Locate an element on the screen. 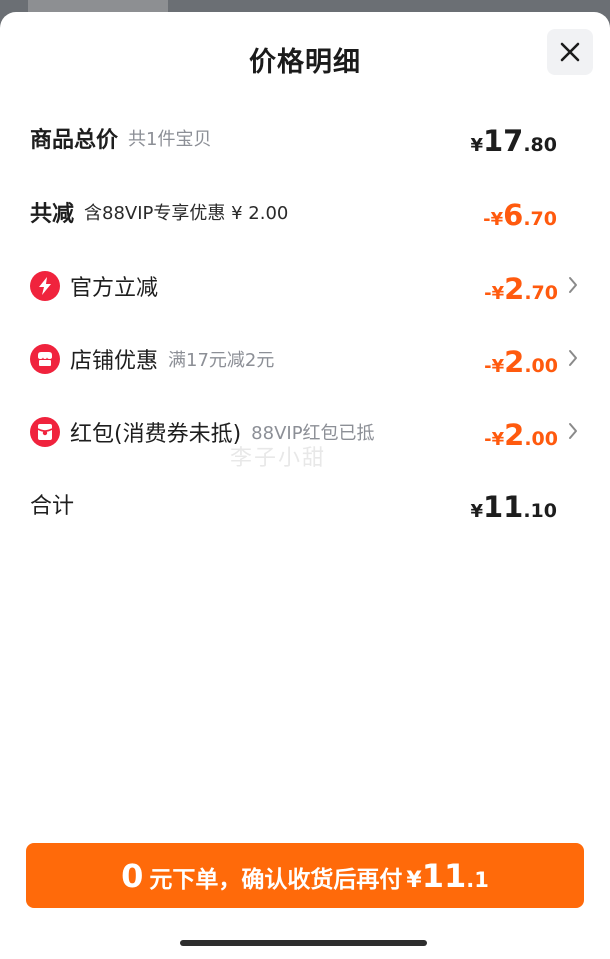 The height and width of the screenshot is (959, 610). lightning-icon is located at coordinates (45, 286).